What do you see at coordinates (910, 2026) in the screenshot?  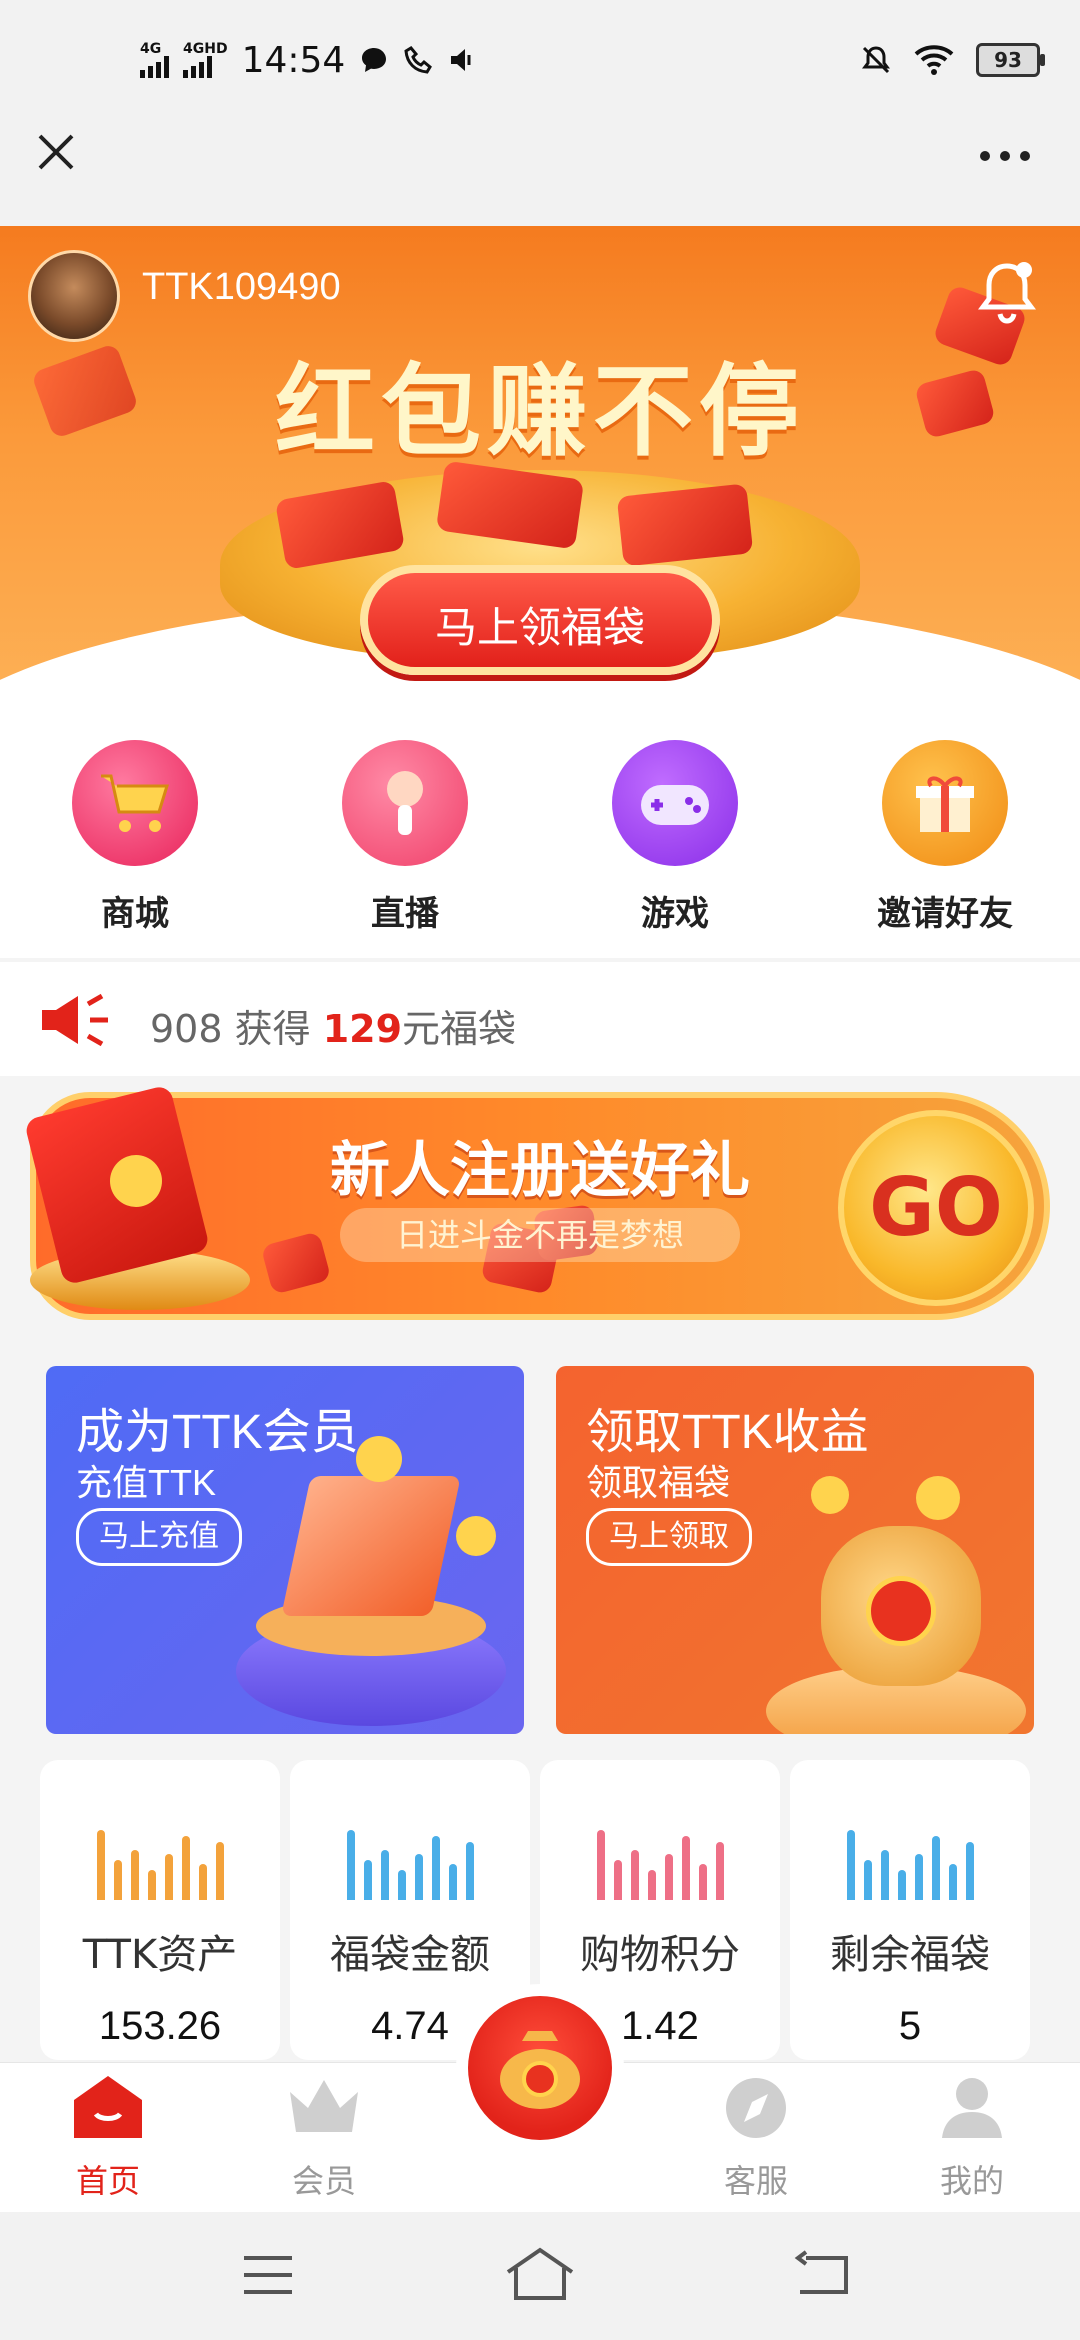 I see `stat-value: 5` at bounding box center [910, 2026].